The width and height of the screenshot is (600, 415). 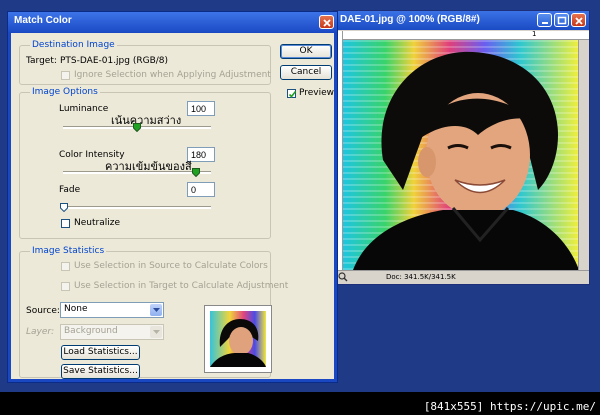 I want to click on preview-checkbox, so click(x=292, y=93).